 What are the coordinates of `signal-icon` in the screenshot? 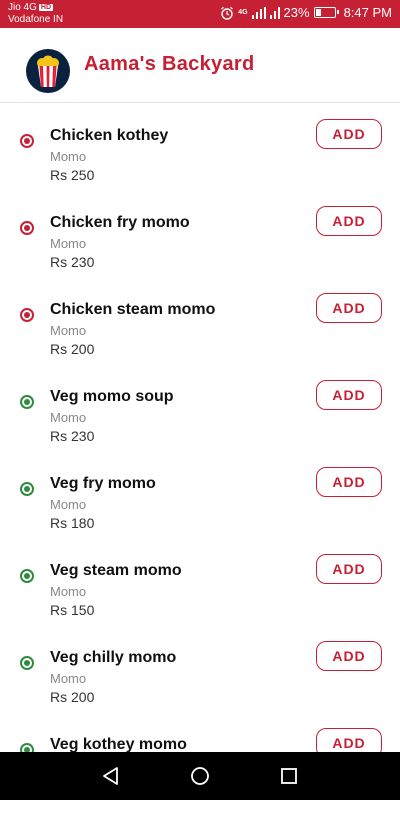 It's located at (258, 12).